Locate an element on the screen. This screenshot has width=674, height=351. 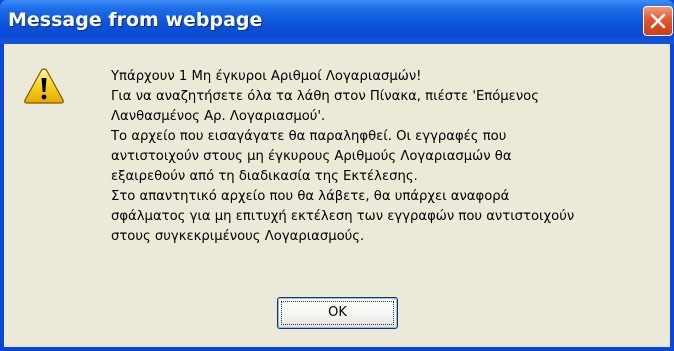
focus-rectangle is located at coordinates (337, 313).